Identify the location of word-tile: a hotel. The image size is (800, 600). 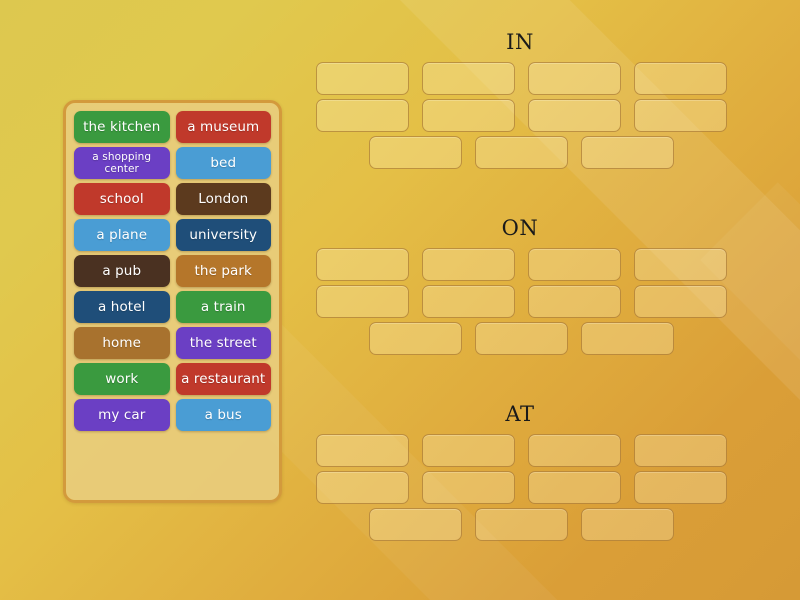
(122, 307).